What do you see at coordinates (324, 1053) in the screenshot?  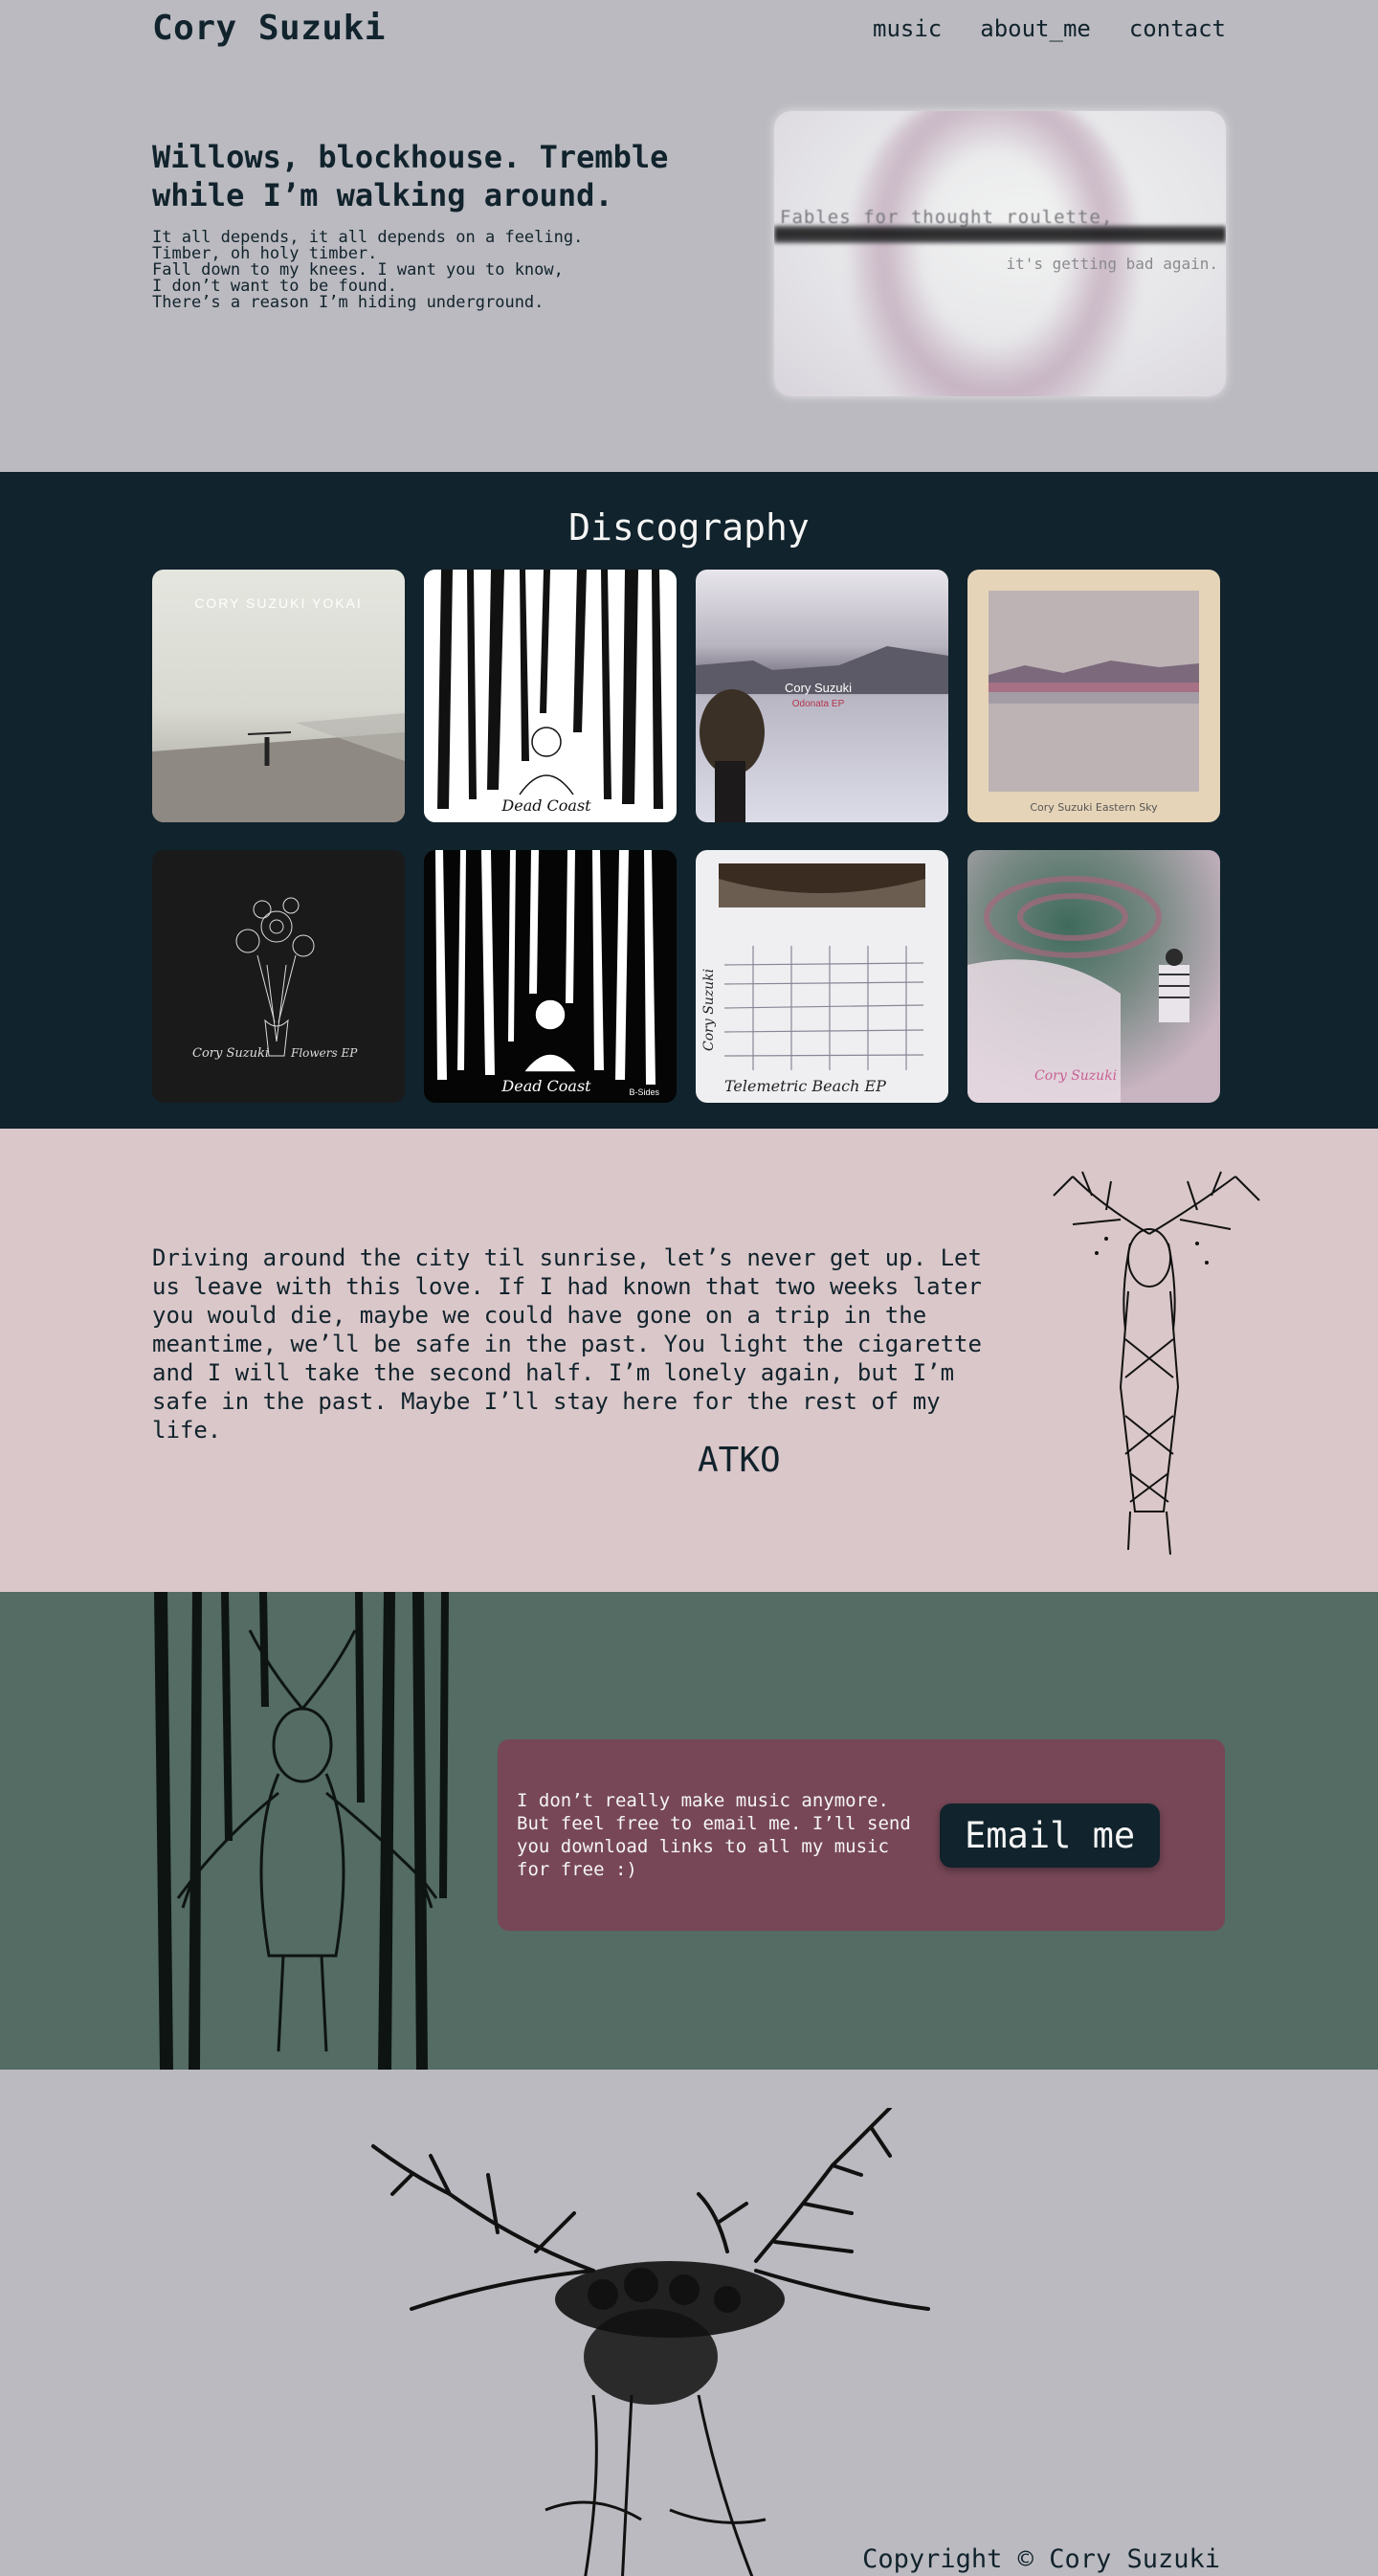 I see `cover-subtext: Flowers EP` at bounding box center [324, 1053].